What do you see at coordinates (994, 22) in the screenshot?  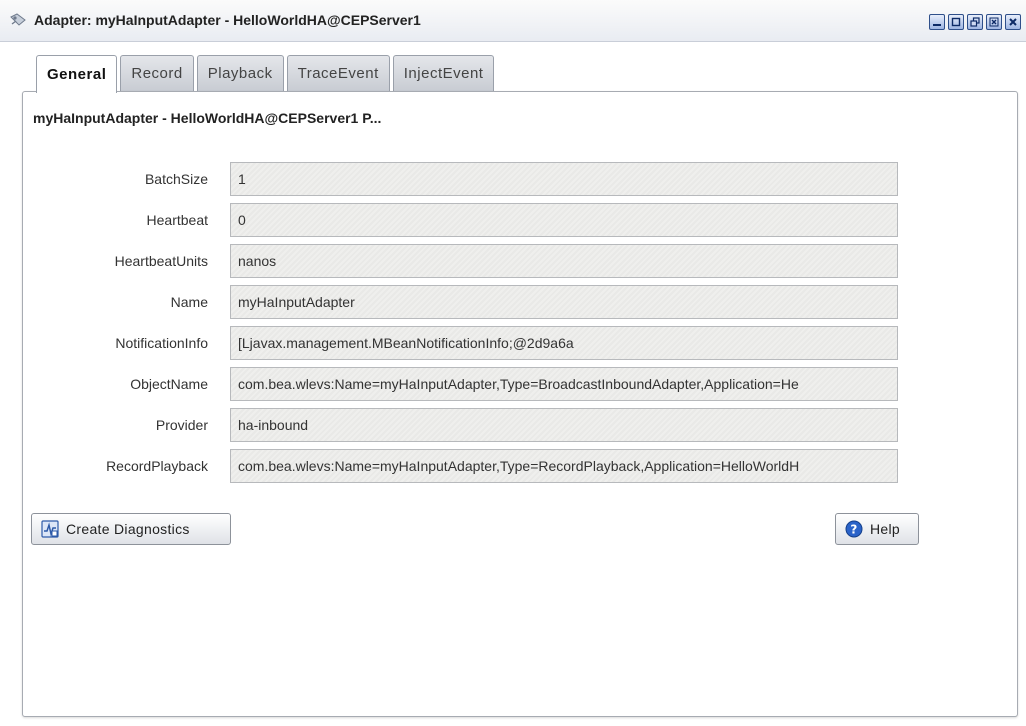 I see `close-icon` at bounding box center [994, 22].